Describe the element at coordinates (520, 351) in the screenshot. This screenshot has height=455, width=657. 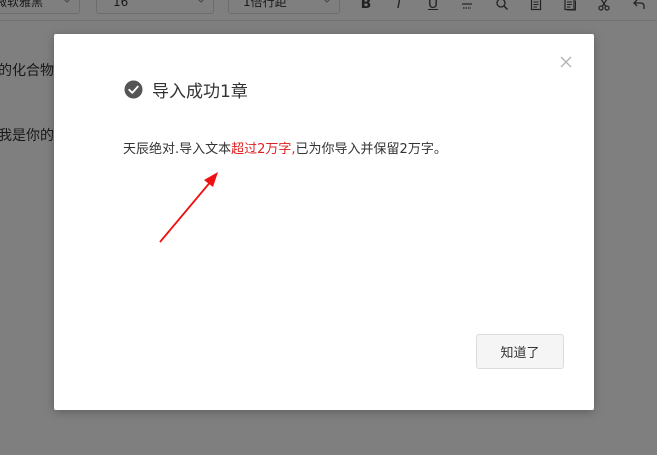
I see `confirm-button: 知道了` at that location.